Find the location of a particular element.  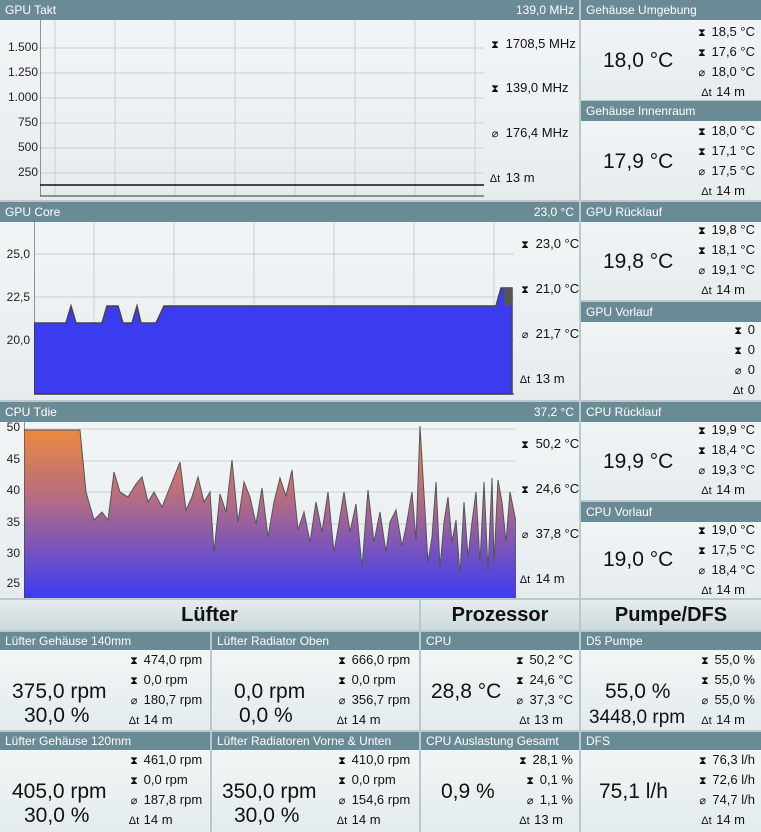

sensor-header: Gehäuse Umgebung is located at coordinates (671, 10).